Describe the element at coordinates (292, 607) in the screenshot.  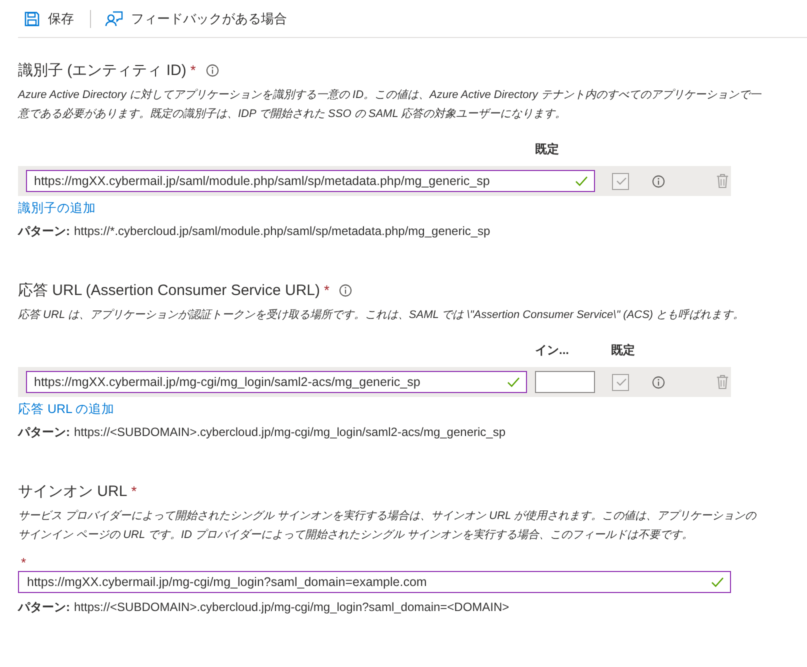
I see `pattern-text: https://<SUBDOMAIN>.cybercloud.jp/mg-cgi/mg_login?saml_domain=<DOMAIN>` at that location.